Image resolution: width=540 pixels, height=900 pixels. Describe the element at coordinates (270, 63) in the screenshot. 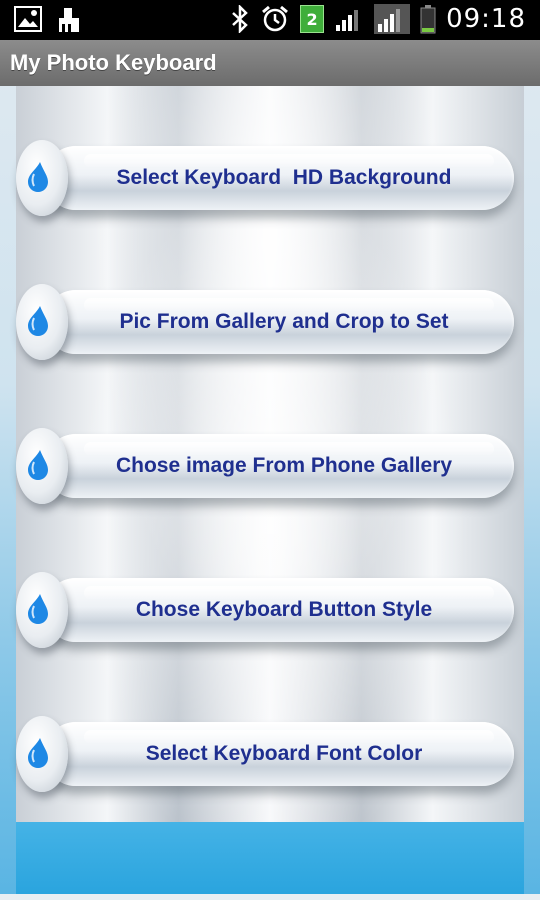

I see `title-bar: My Photo Keyboard` at that location.